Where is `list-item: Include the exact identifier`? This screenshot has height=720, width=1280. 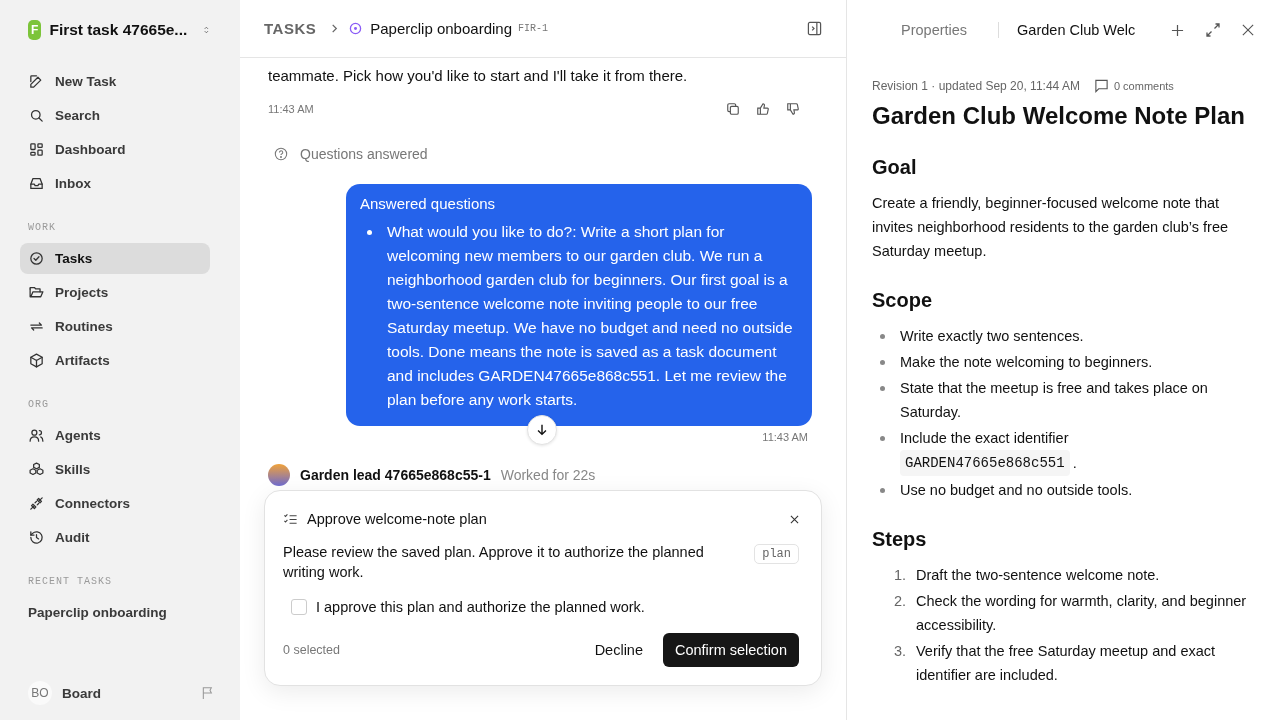
list-item: Include the exact identifier is located at coordinates (985, 438).